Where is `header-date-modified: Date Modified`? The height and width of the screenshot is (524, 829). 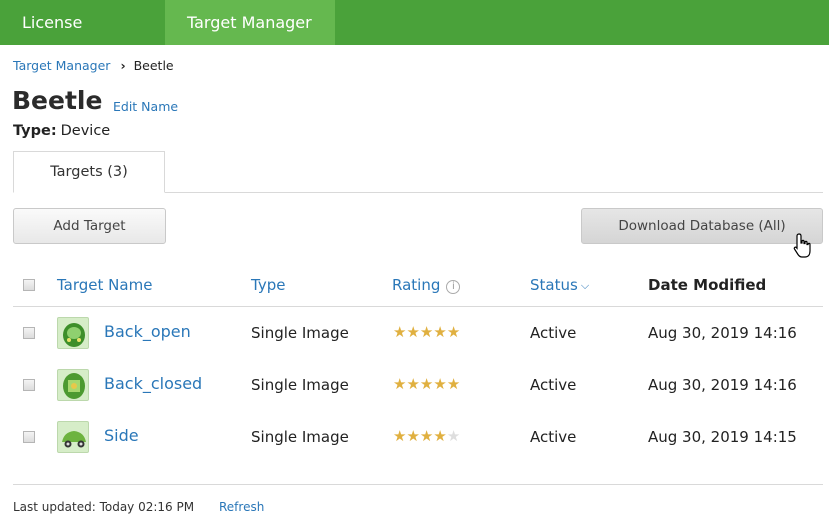 header-date-modified: Date Modified is located at coordinates (707, 285).